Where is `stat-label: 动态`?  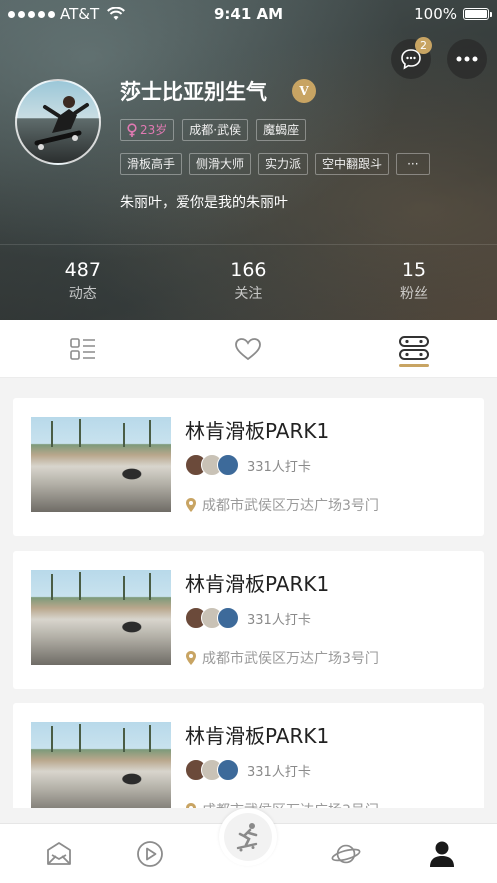
stat-label: 动态 is located at coordinates (82, 294).